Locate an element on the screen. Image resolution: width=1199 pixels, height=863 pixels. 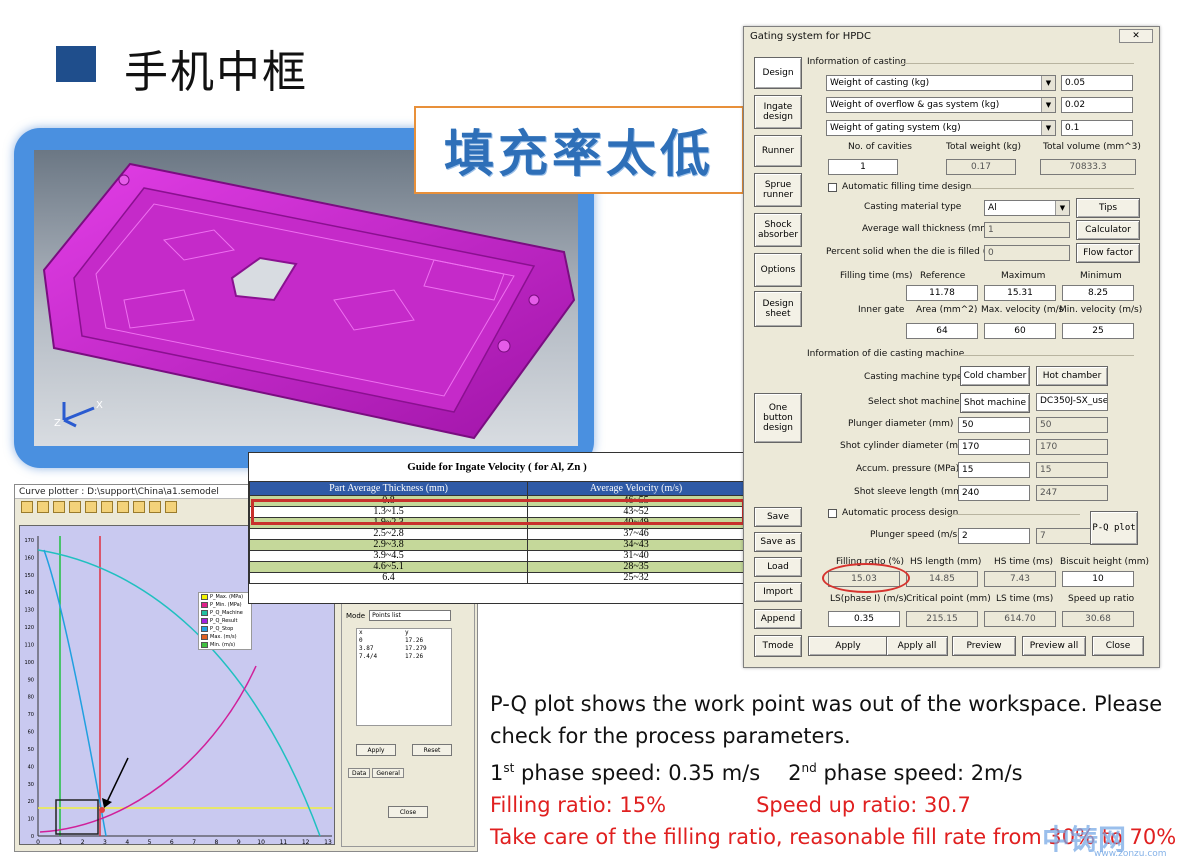
load-button: Load is located at coordinates (778, 567).